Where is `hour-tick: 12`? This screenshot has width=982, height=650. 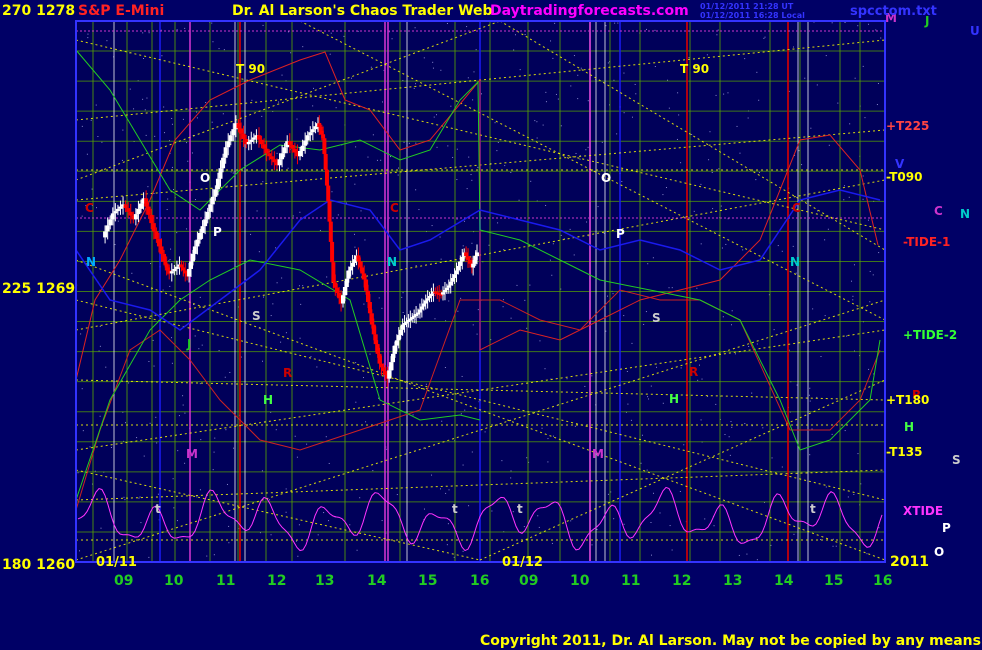 hour-tick: 12 is located at coordinates (681, 581).